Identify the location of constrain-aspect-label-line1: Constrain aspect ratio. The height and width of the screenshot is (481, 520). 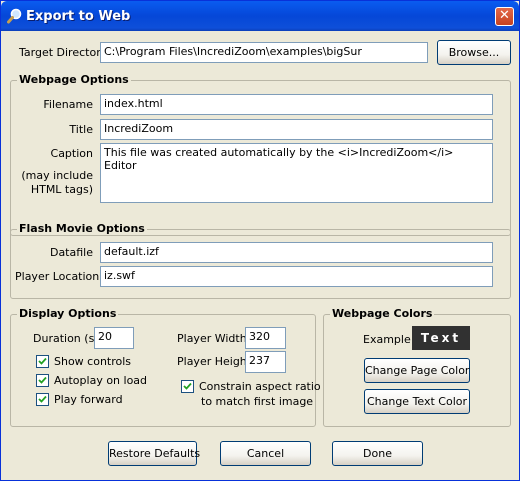
(260, 386).